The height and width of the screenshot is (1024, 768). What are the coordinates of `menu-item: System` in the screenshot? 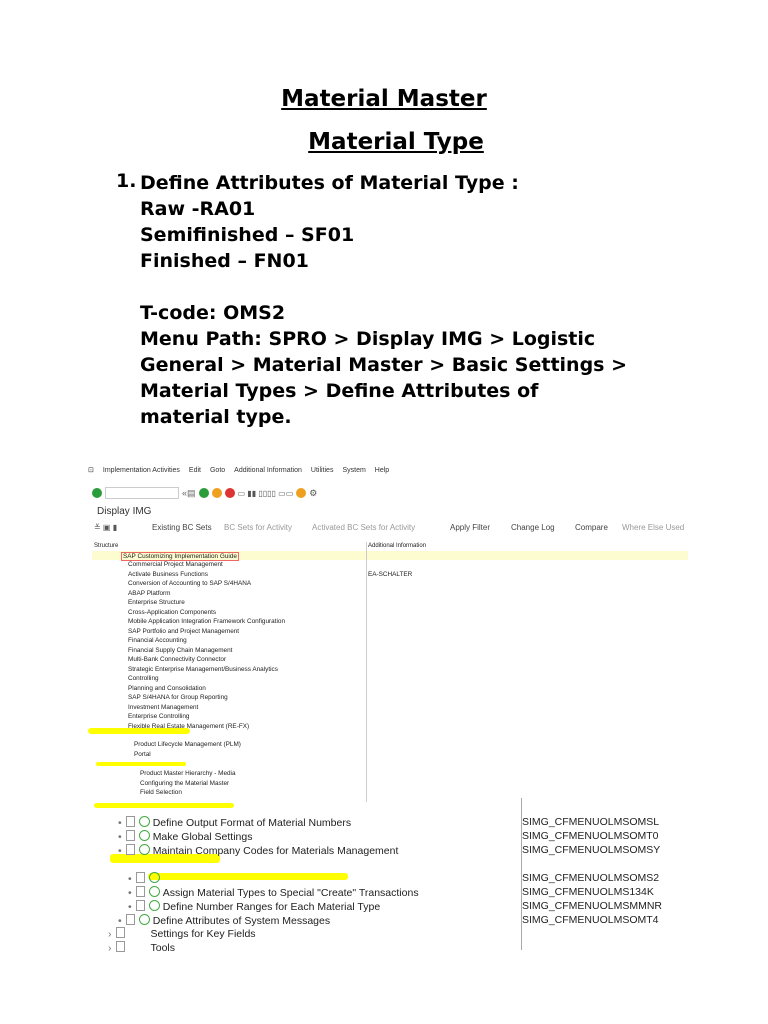 It's located at (353, 470).